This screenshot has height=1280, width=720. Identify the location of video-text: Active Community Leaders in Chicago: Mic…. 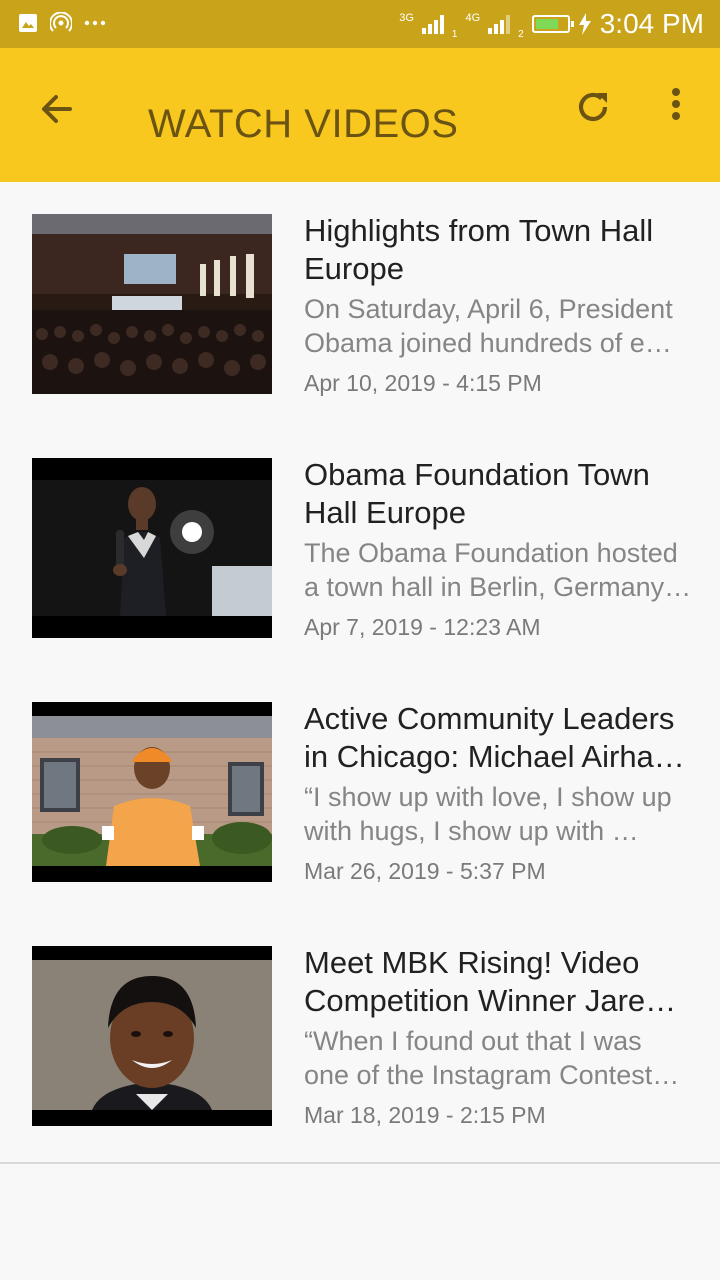
(499, 793).